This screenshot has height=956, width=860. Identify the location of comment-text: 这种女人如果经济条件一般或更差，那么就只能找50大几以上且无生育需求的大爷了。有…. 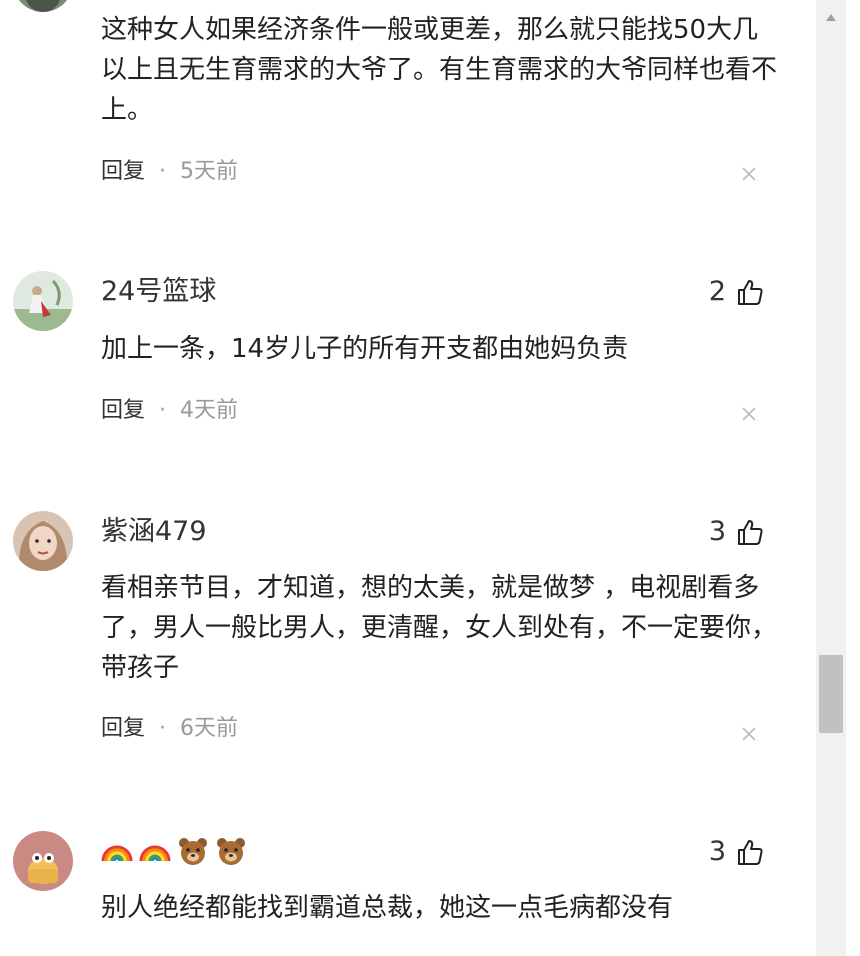
(439, 70).